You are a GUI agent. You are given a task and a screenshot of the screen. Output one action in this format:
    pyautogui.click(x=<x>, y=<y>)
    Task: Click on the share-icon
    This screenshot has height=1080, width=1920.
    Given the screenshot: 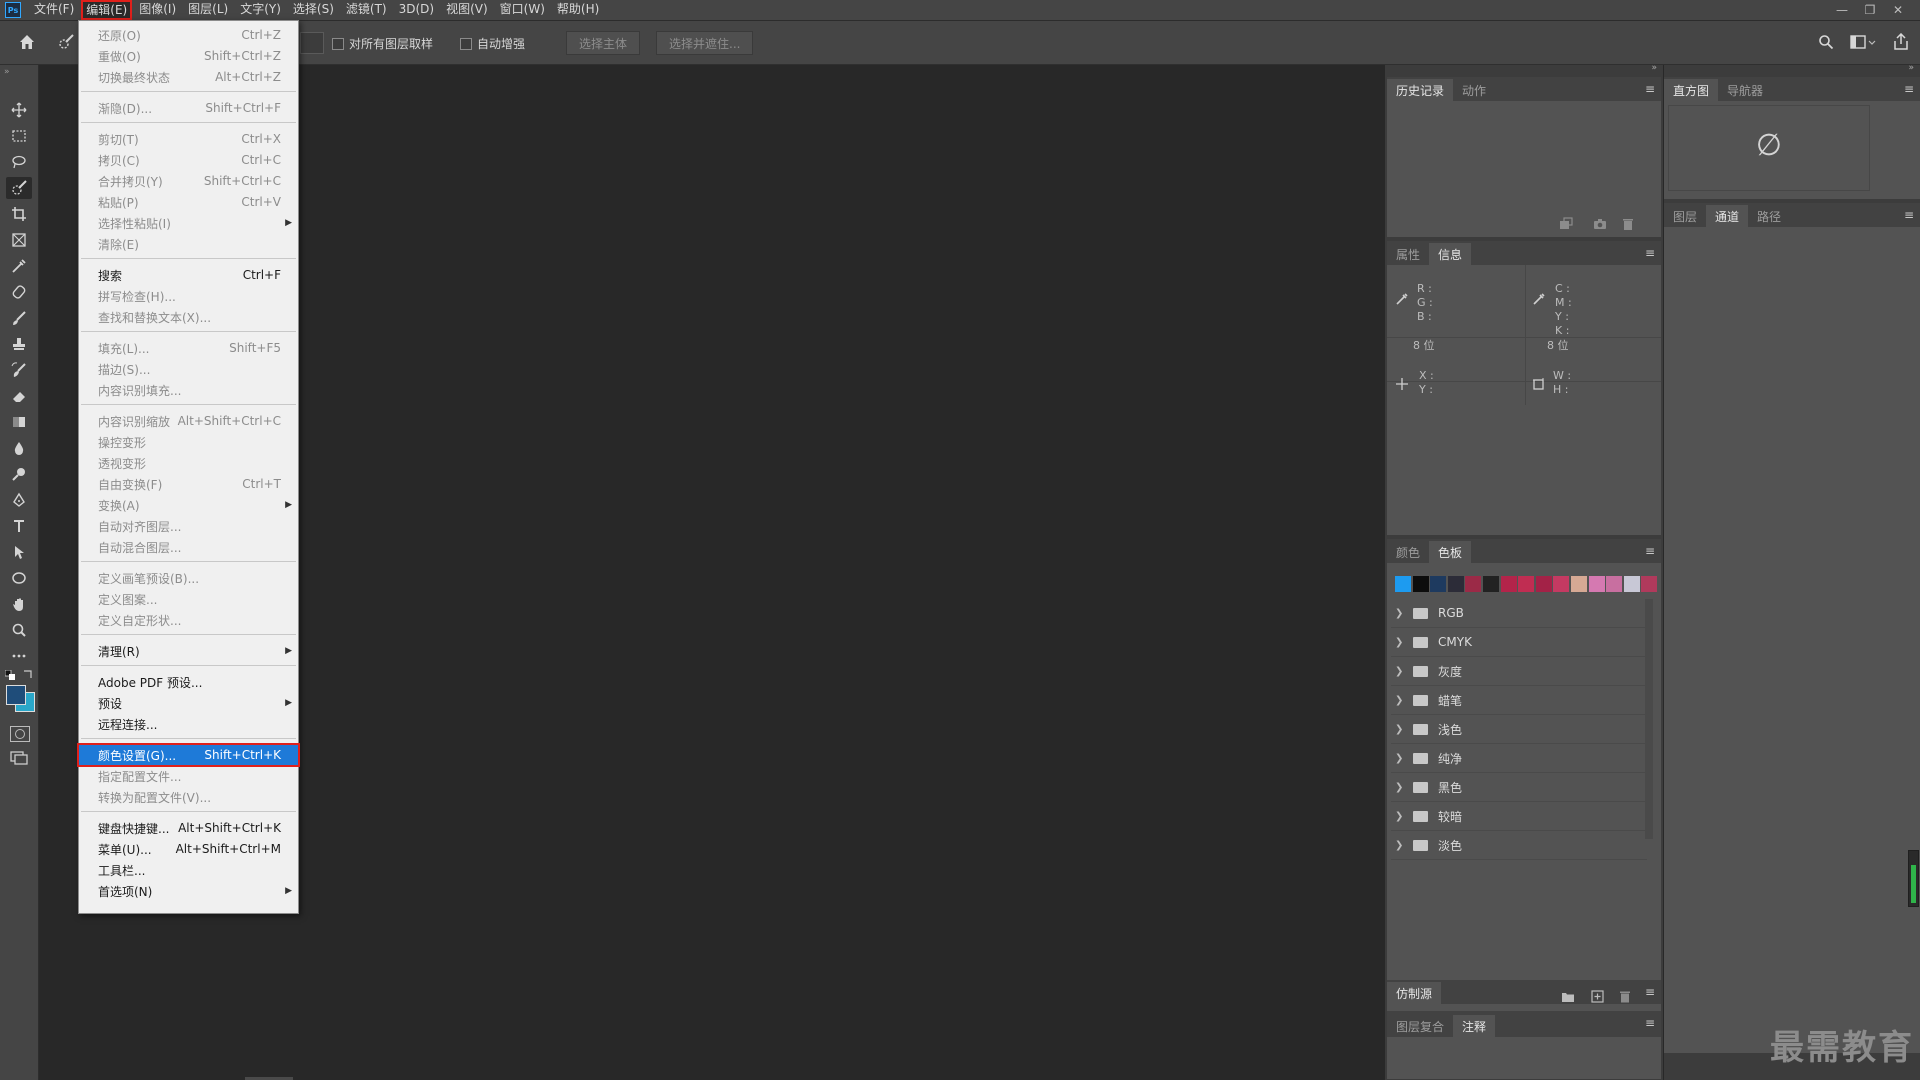 What is the action you would take?
    pyautogui.click(x=1901, y=41)
    